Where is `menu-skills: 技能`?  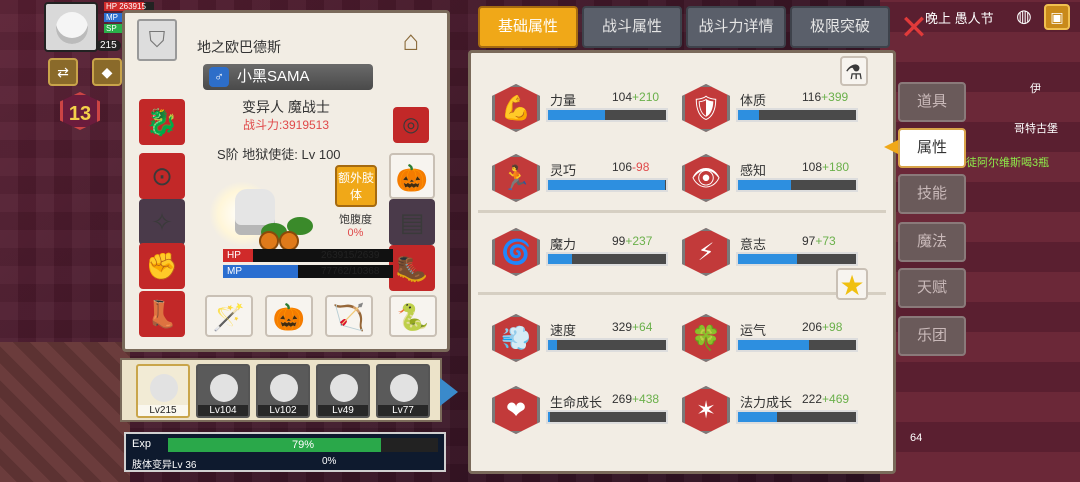 menu-skills: 技能 is located at coordinates (932, 194).